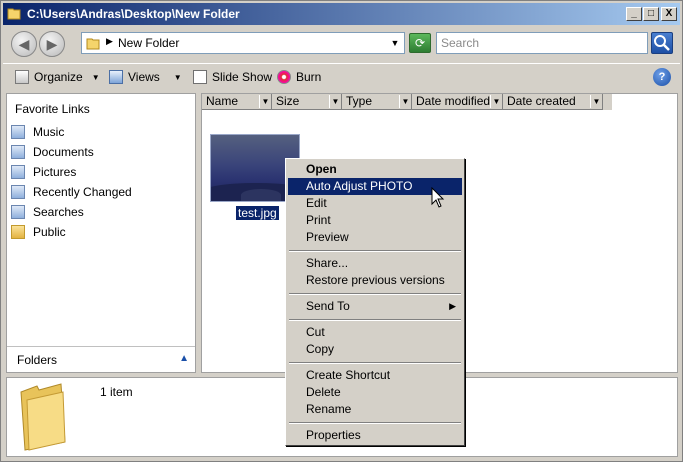 The height and width of the screenshot is (462, 683). I want to click on menu-item-cut: Cut, so click(375, 332).